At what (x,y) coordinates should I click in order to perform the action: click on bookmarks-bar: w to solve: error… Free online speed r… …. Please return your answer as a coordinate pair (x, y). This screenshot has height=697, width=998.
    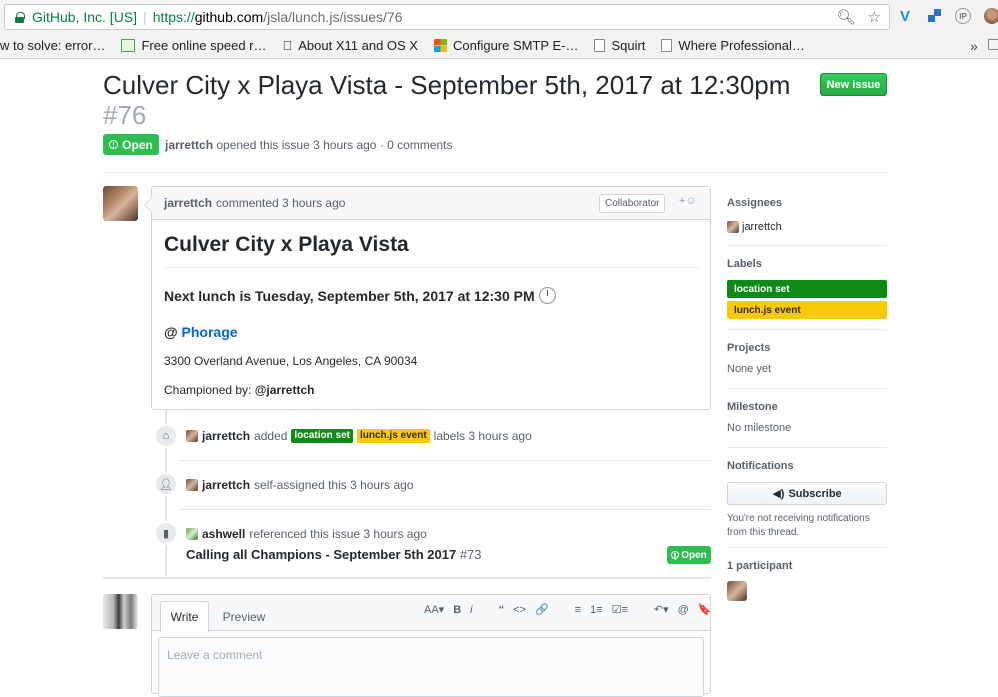
    Looking at the image, I should click on (499, 46).